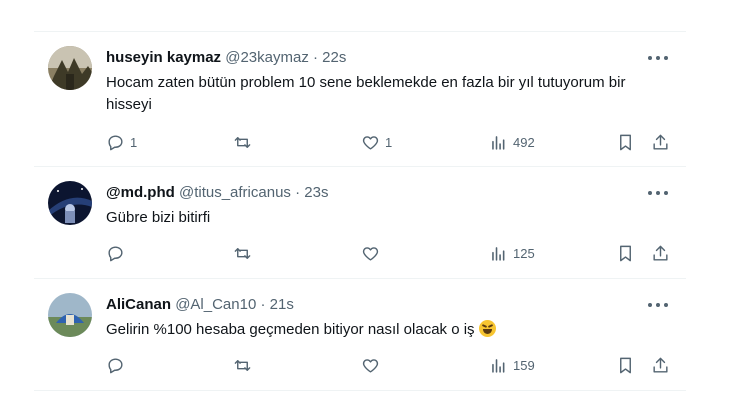  What do you see at coordinates (140, 192) in the screenshot?
I see `display-name: @md.phd` at bounding box center [140, 192].